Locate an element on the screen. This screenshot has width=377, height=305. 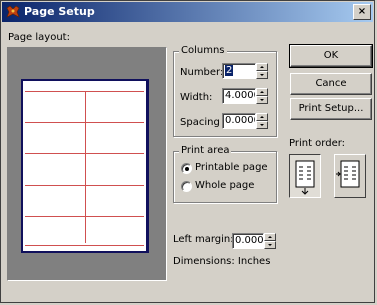
whole-page-label: Whole page is located at coordinates (224, 185).